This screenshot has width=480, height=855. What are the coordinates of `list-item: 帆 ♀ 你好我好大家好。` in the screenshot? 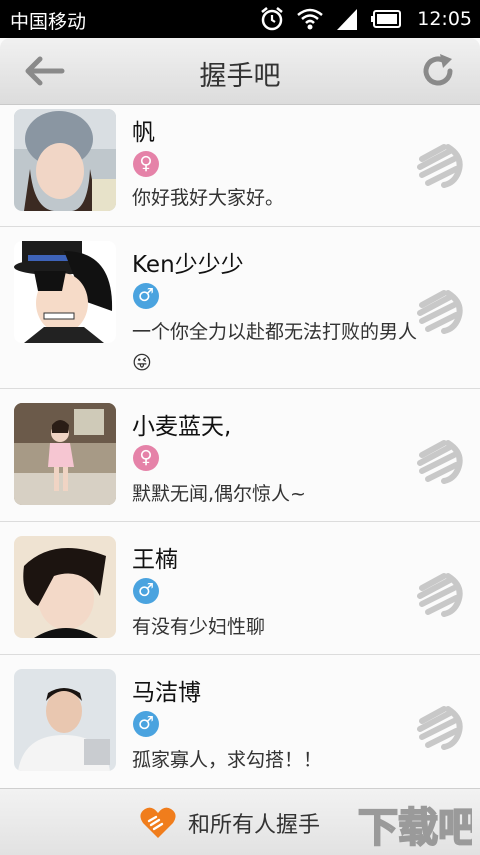 It's located at (240, 166).